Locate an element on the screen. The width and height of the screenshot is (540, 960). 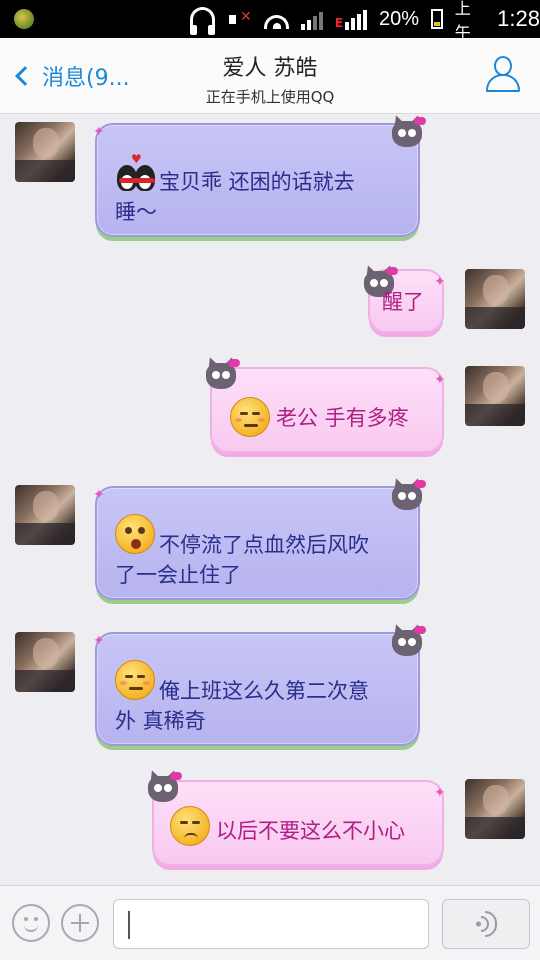
message-text: 老公 手有多疼 is located at coordinates (342, 418).